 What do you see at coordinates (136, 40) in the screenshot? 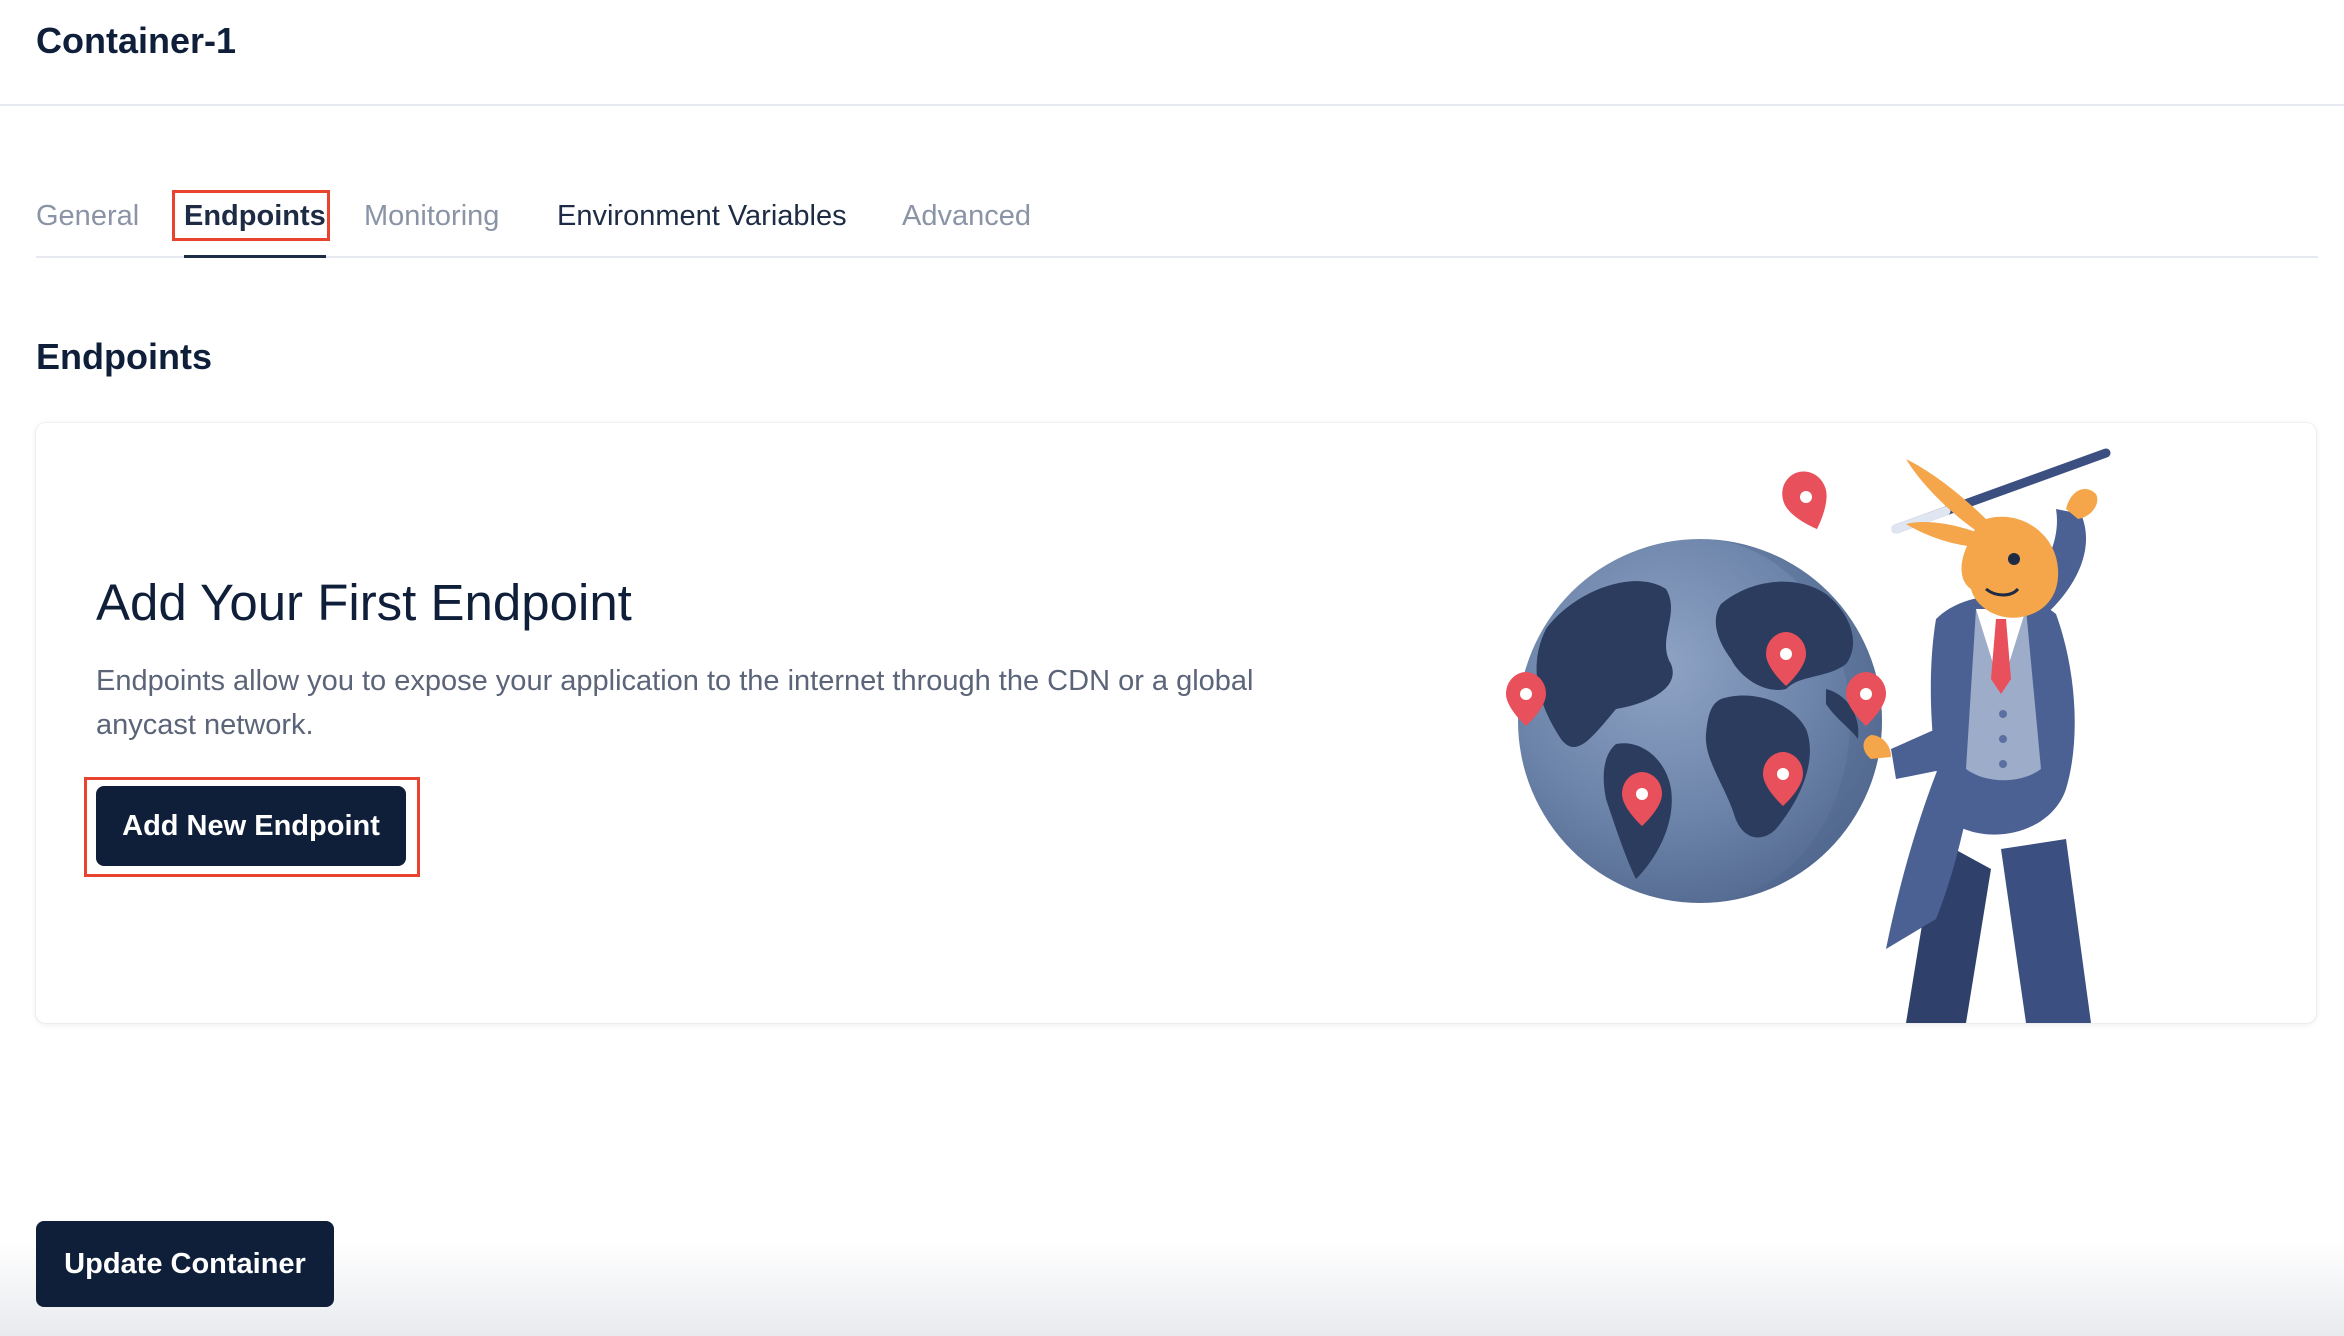
I see `container-title: Container-1` at bounding box center [136, 40].